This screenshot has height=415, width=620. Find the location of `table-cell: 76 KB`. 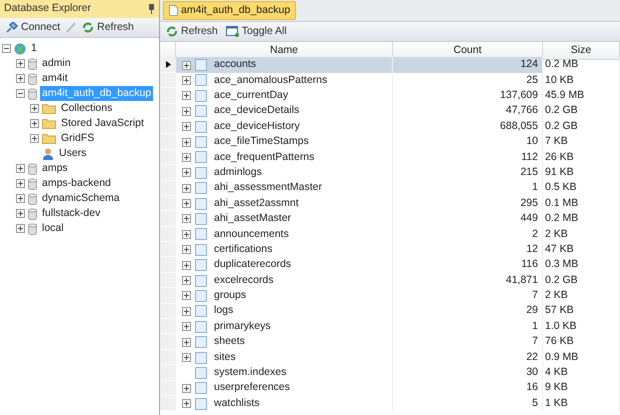

table-cell: 76 KB is located at coordinates (581, 342).